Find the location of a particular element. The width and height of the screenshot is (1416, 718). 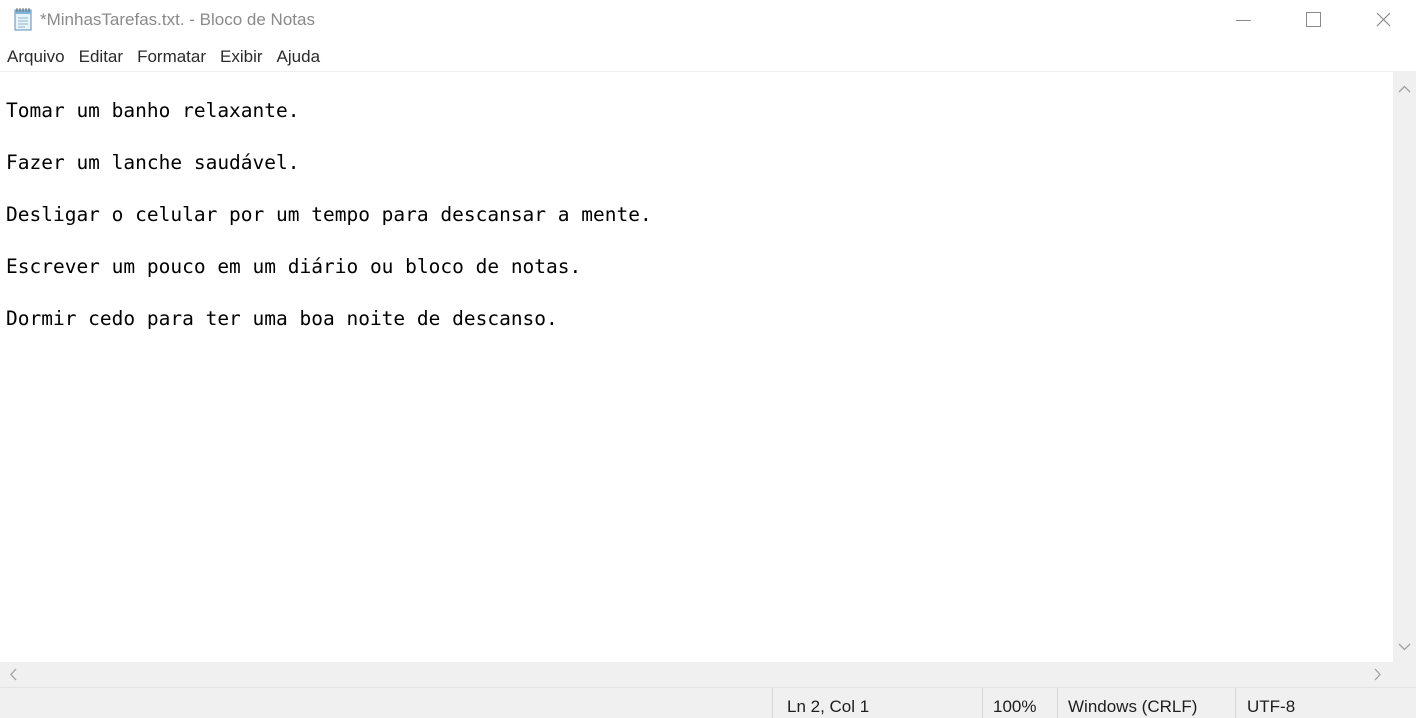

text-line: Tomar um banho relaxante. is located at coordinates (329, 126).